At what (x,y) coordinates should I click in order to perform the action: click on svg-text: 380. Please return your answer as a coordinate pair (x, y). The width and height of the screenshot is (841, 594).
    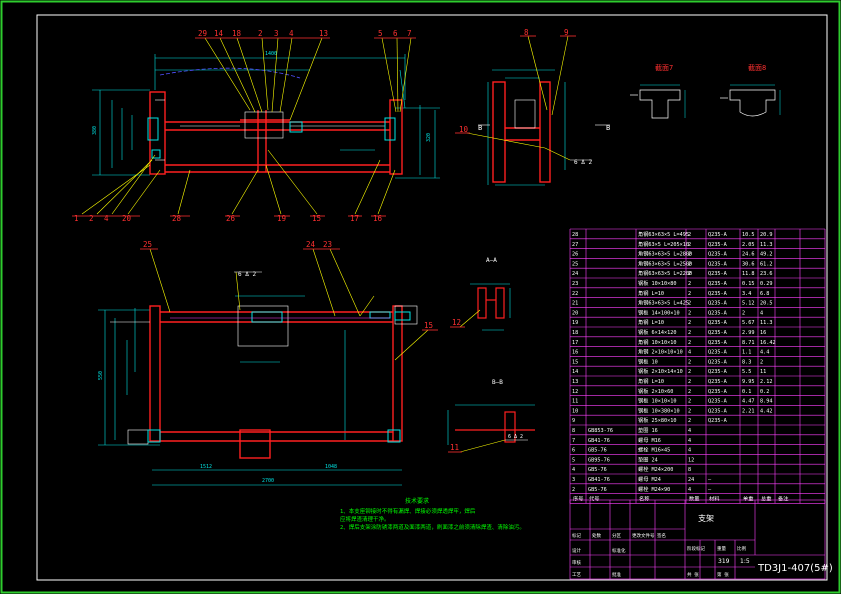
    Looking at the image, I should click on (95, 130).